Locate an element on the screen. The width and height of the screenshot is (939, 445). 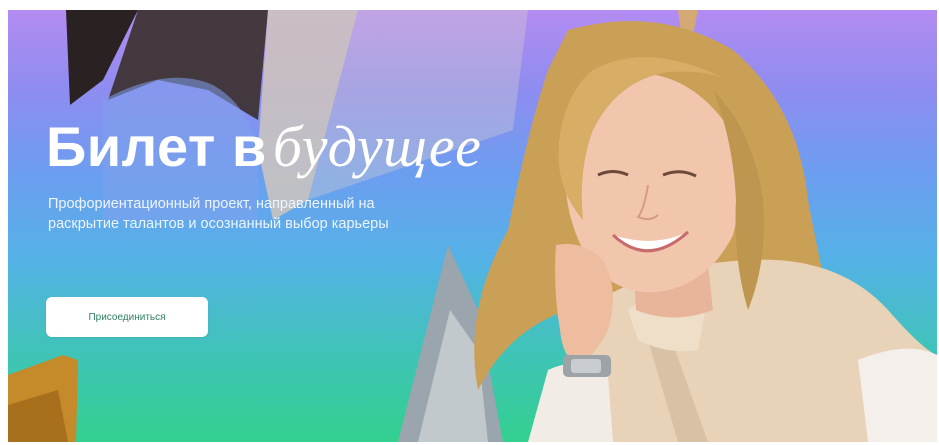
join-button: Присоединиться is located at coordinates (127, 317).